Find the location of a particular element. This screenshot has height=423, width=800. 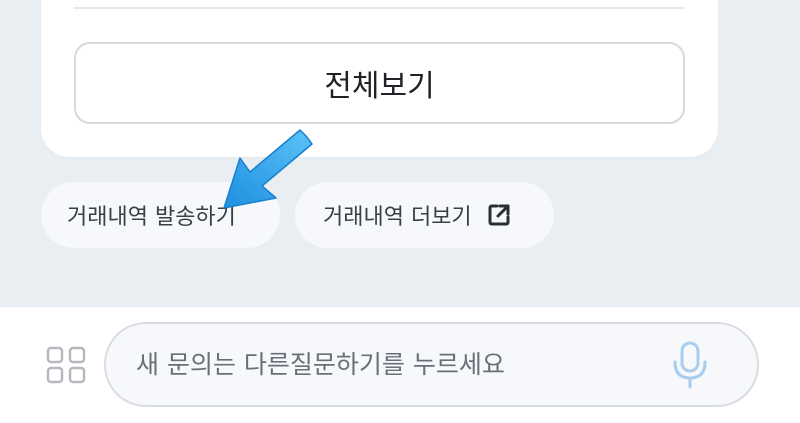

more-transaction-history-chip: 거래내역 더보기 is located at coordinates (424, 215).